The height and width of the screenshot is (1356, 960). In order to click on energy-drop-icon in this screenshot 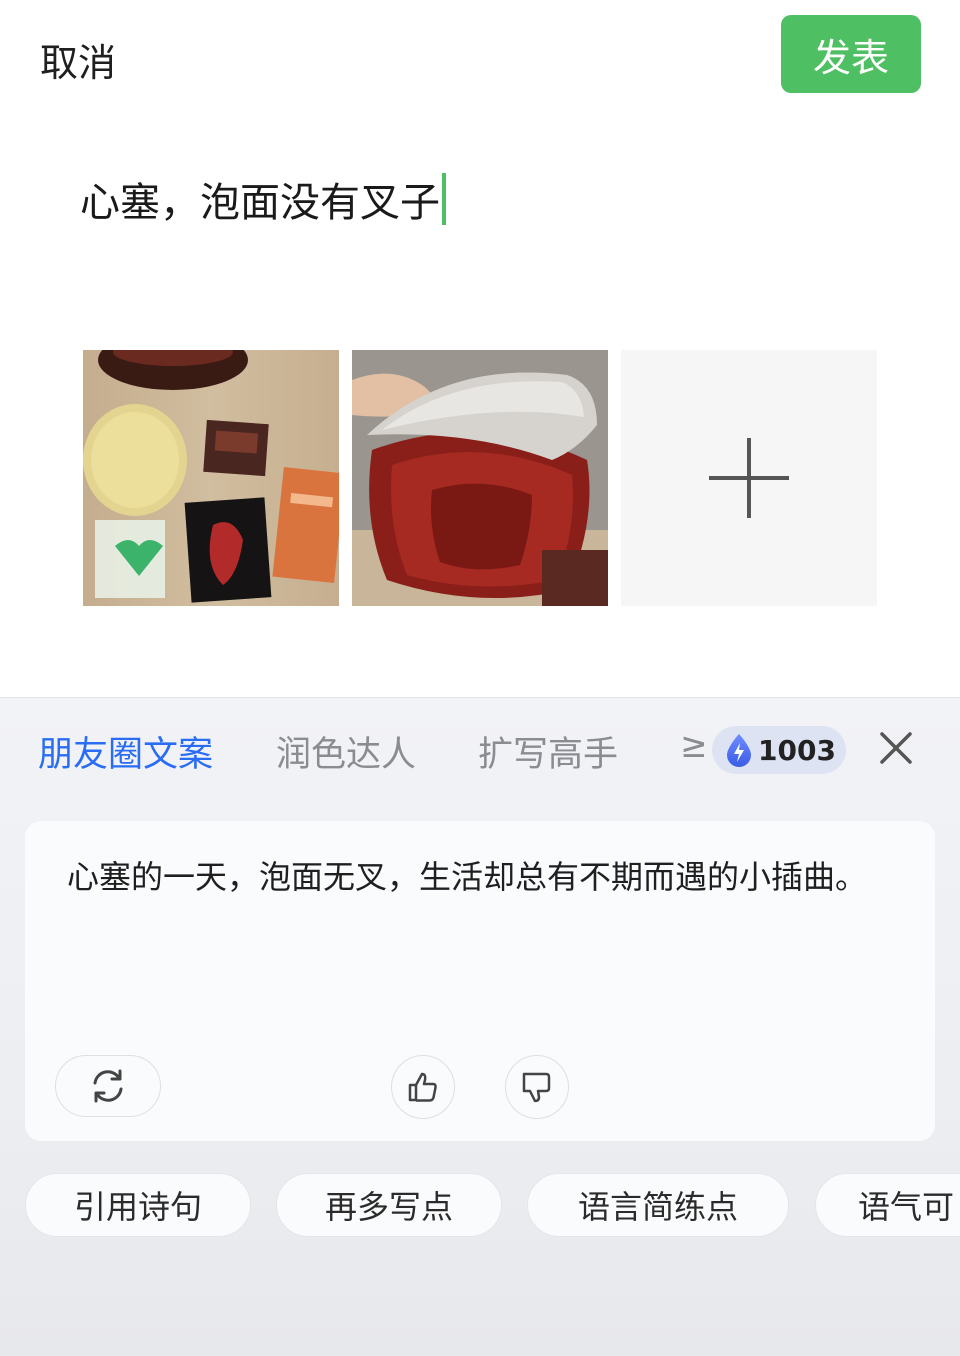, I will do `click(739, 750)`.